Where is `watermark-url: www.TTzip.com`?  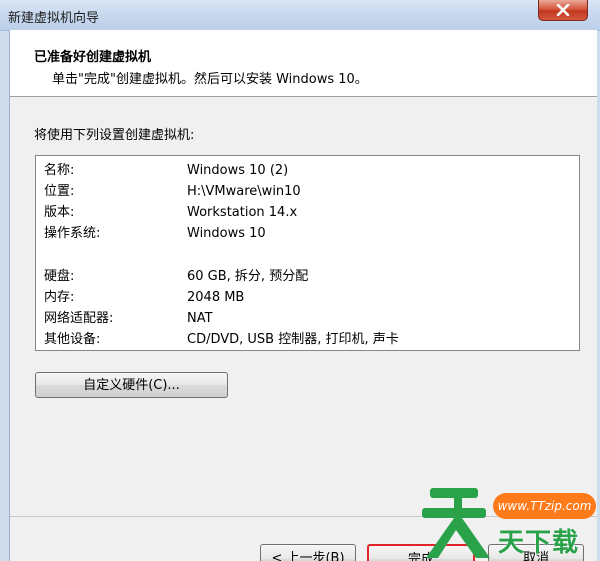 watermark-url: www.TTzip.com is located at coordinates (544, 506).